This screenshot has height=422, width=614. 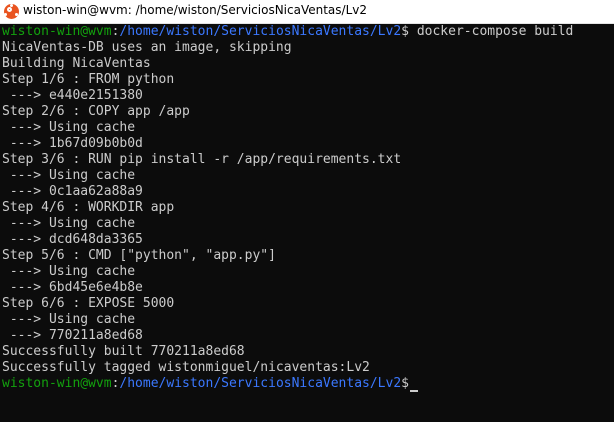 What do you see at coordinates (11, 11) in the screenshot?
I see `ubuntu-logo-icon` at bounding box center [11, 11].